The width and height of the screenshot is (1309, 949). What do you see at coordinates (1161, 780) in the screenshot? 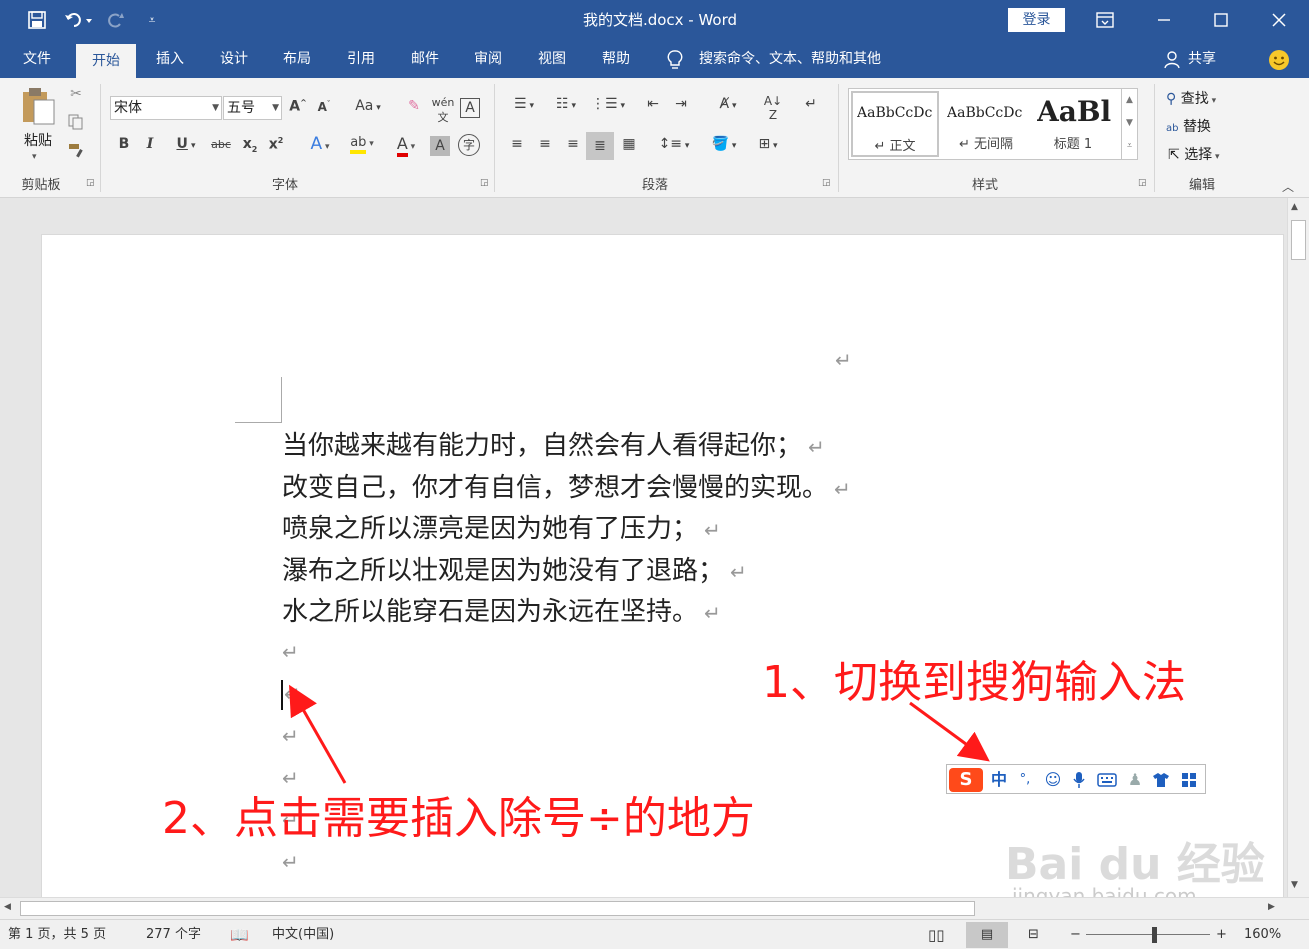
I see `skin-shirt-icon` at bounding box center [1161, 780].